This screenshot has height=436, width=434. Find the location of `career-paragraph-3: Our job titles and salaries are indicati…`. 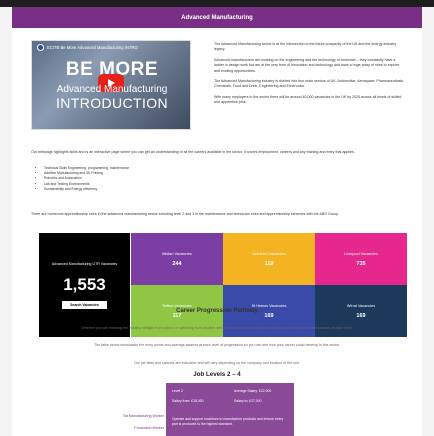

career-paragraph-3: Our job titles and salaries are indicati… is located at coordinates (217, 363).